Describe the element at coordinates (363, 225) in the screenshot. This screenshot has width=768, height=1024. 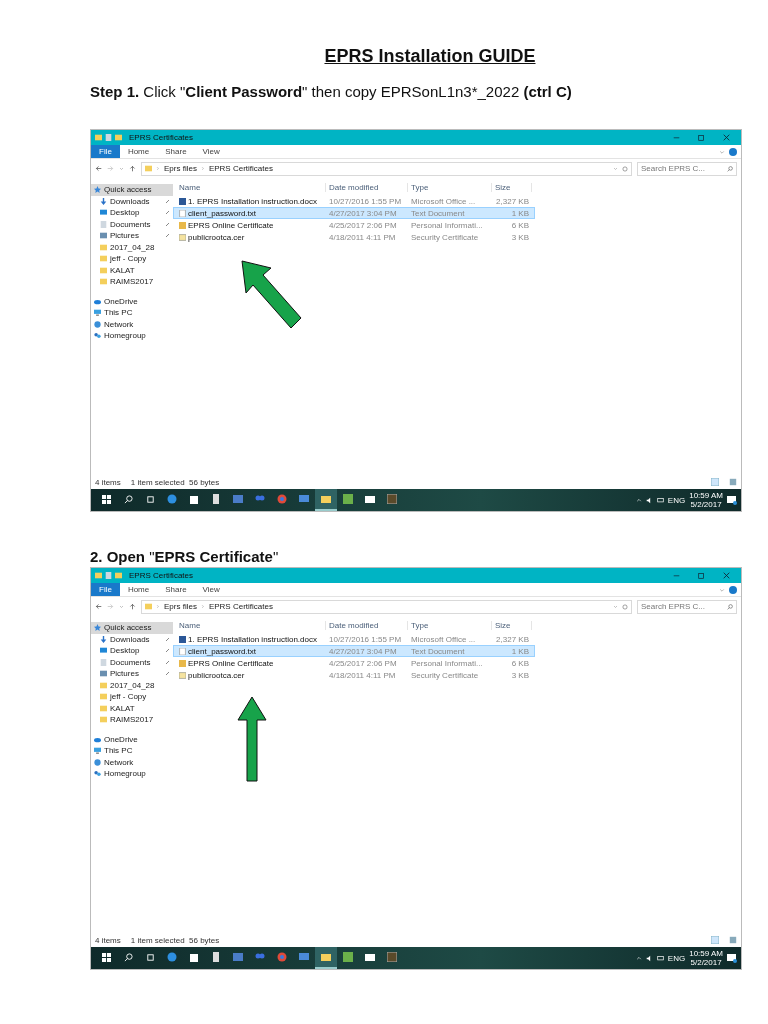
I see `table-cell: 4/25/2017 2:06 PM` at that location.